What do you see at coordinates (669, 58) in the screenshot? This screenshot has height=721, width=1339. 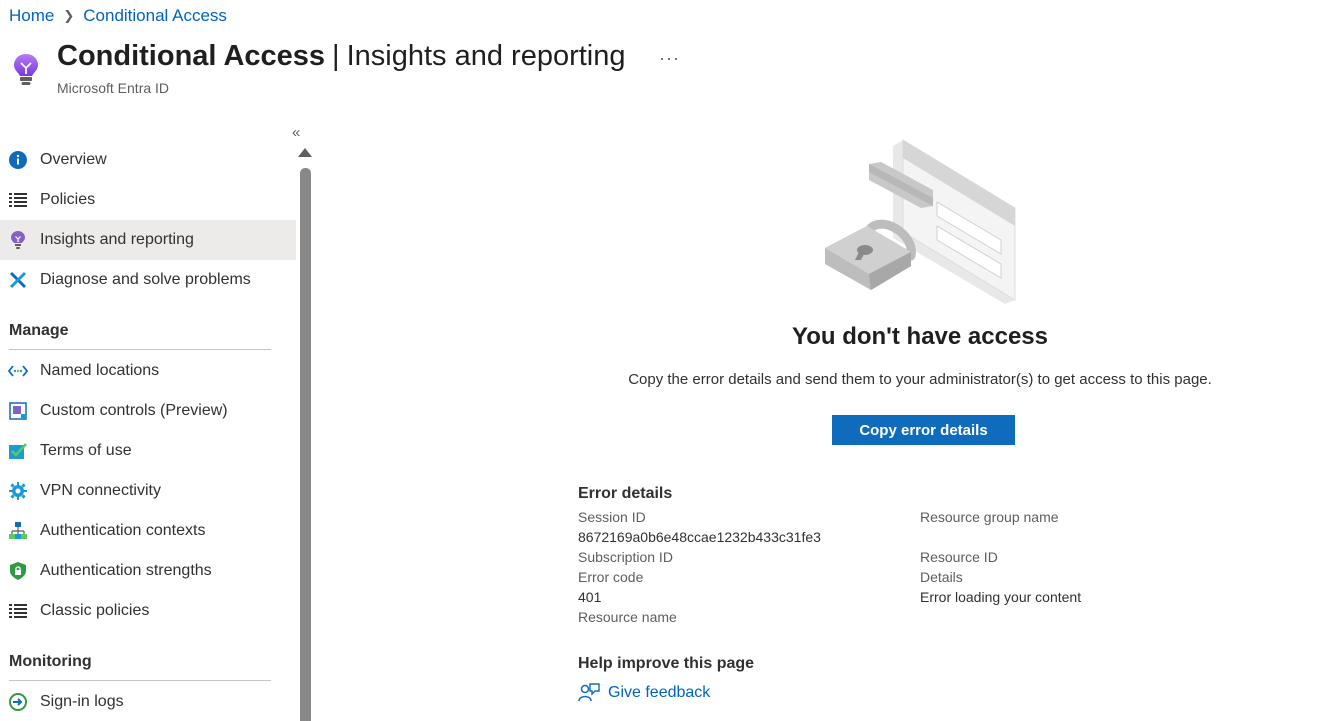 I see `more-options-button: ···` at bounding box center [669, 58].